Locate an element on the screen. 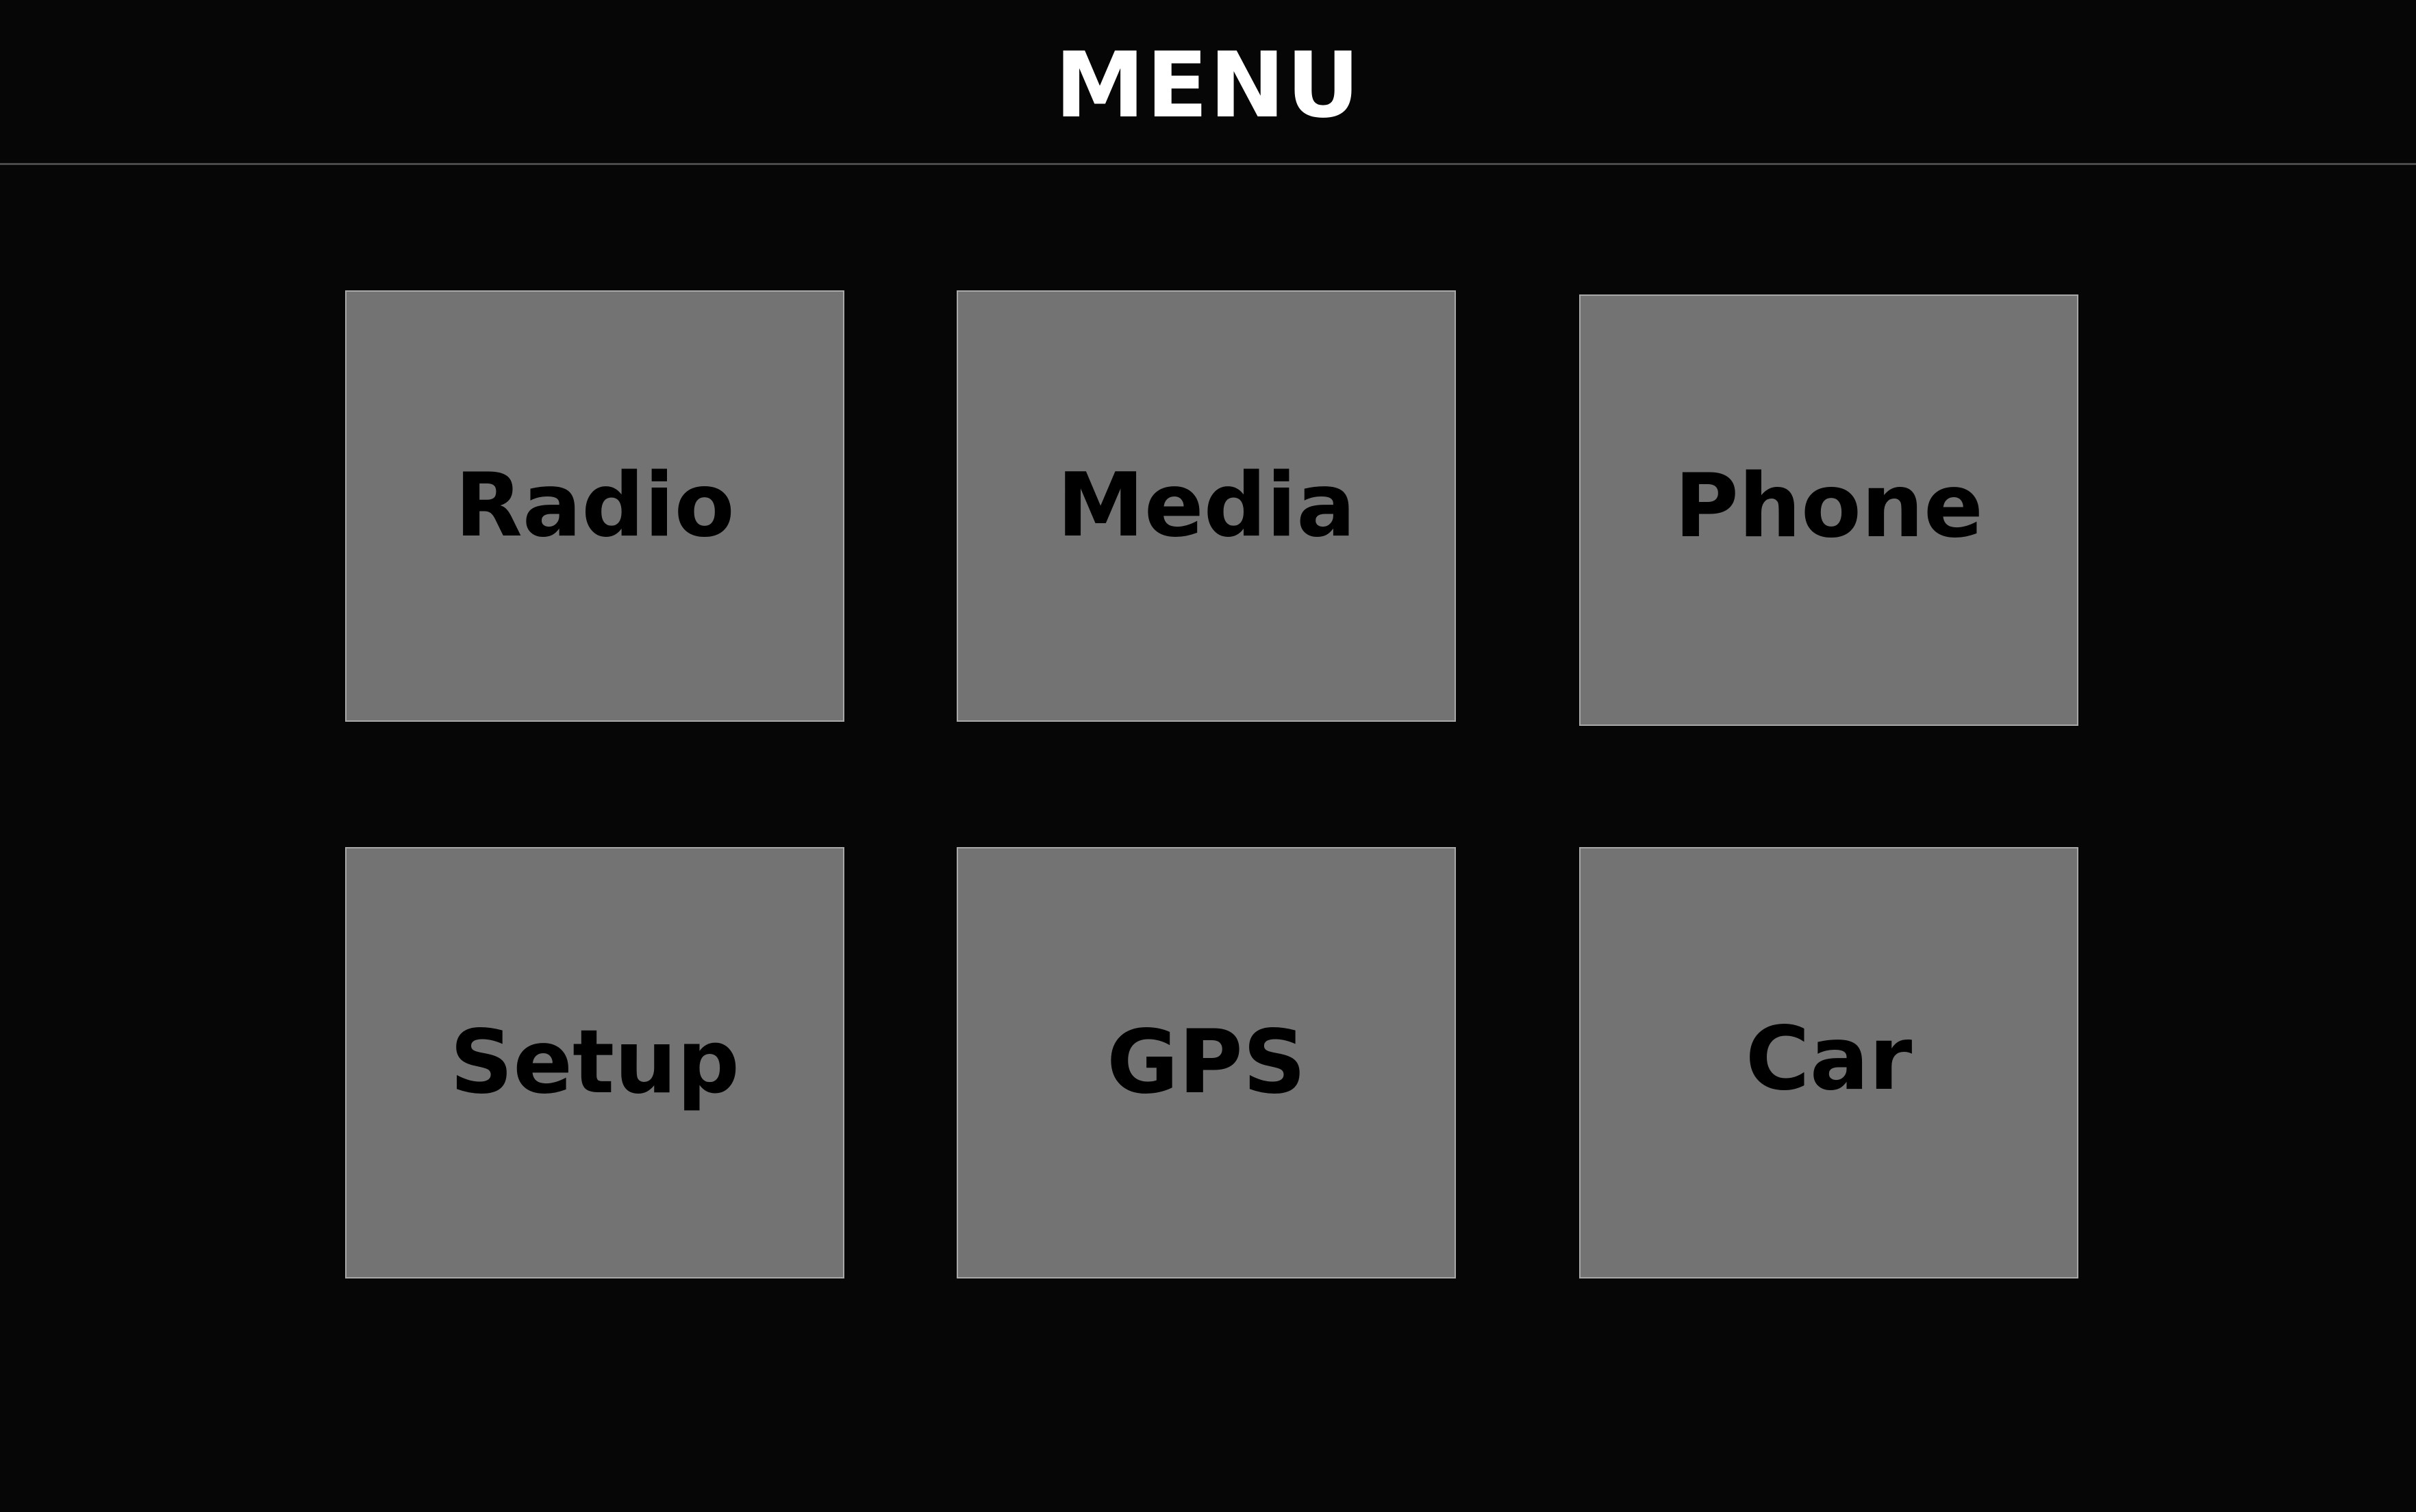  media-button: Media is located at coordinates (1206, 506).